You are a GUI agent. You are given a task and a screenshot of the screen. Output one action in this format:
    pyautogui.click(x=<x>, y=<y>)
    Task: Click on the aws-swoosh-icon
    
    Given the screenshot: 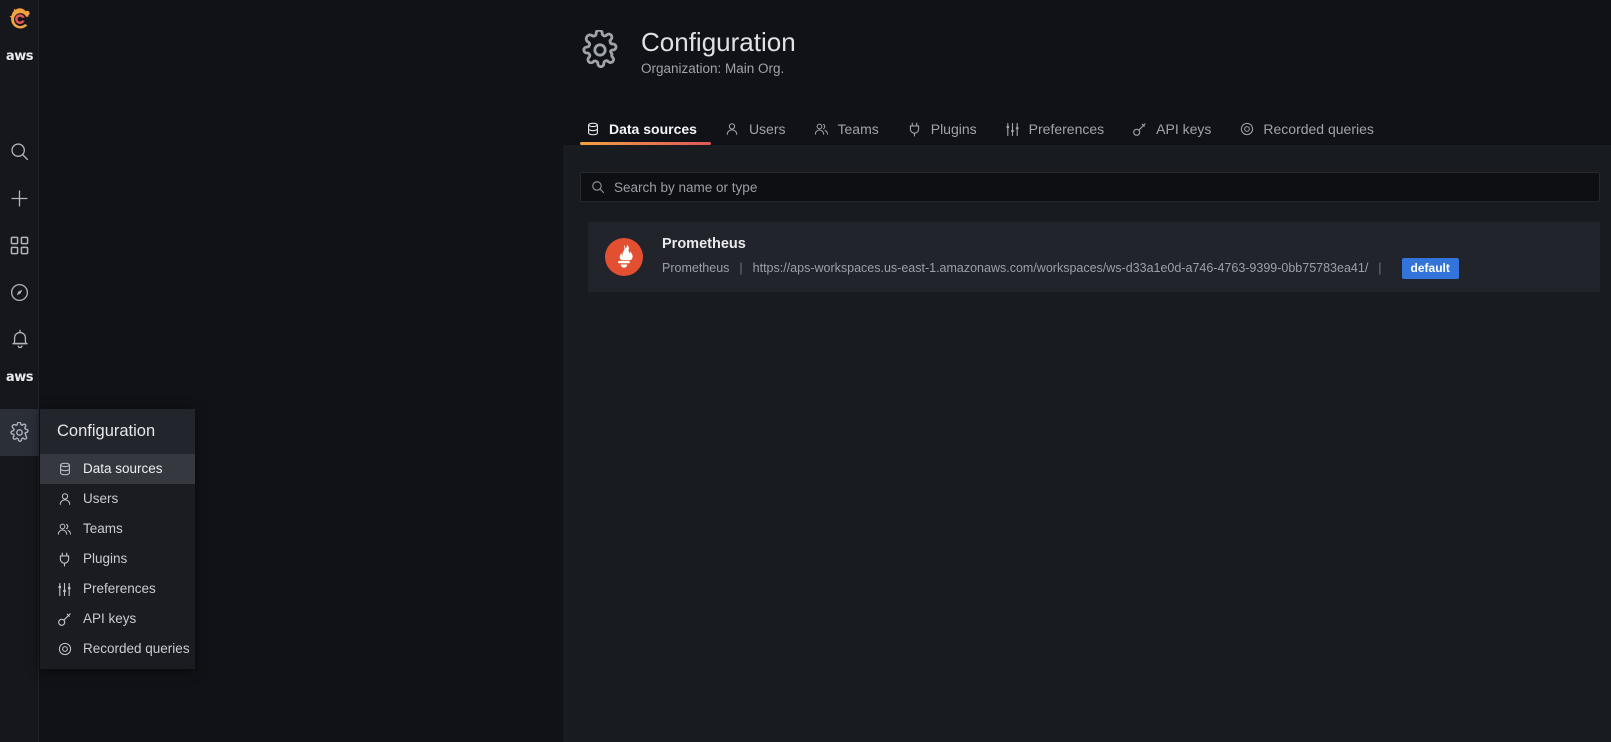 What is the action you would take?
    pyautogui.click(x=20, y=67)
    